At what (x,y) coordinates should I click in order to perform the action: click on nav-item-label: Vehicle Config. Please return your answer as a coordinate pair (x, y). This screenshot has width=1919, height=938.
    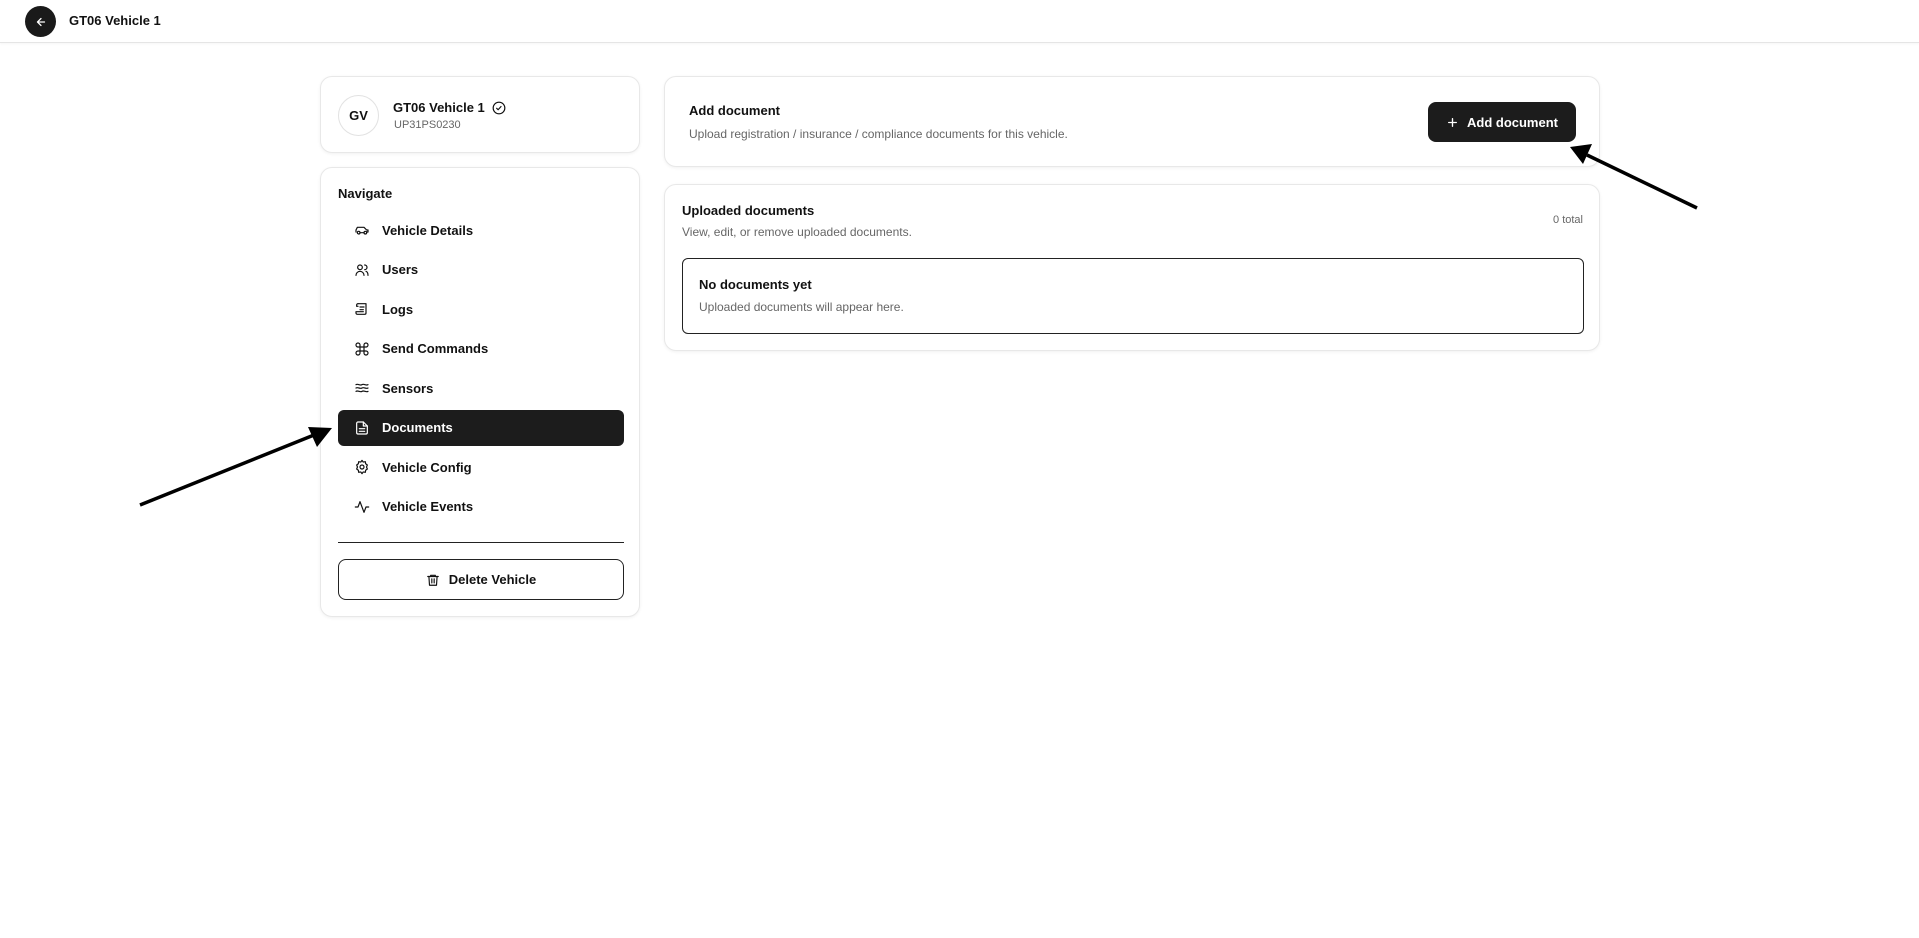
    Looking at the image, I should click on (427, 467).